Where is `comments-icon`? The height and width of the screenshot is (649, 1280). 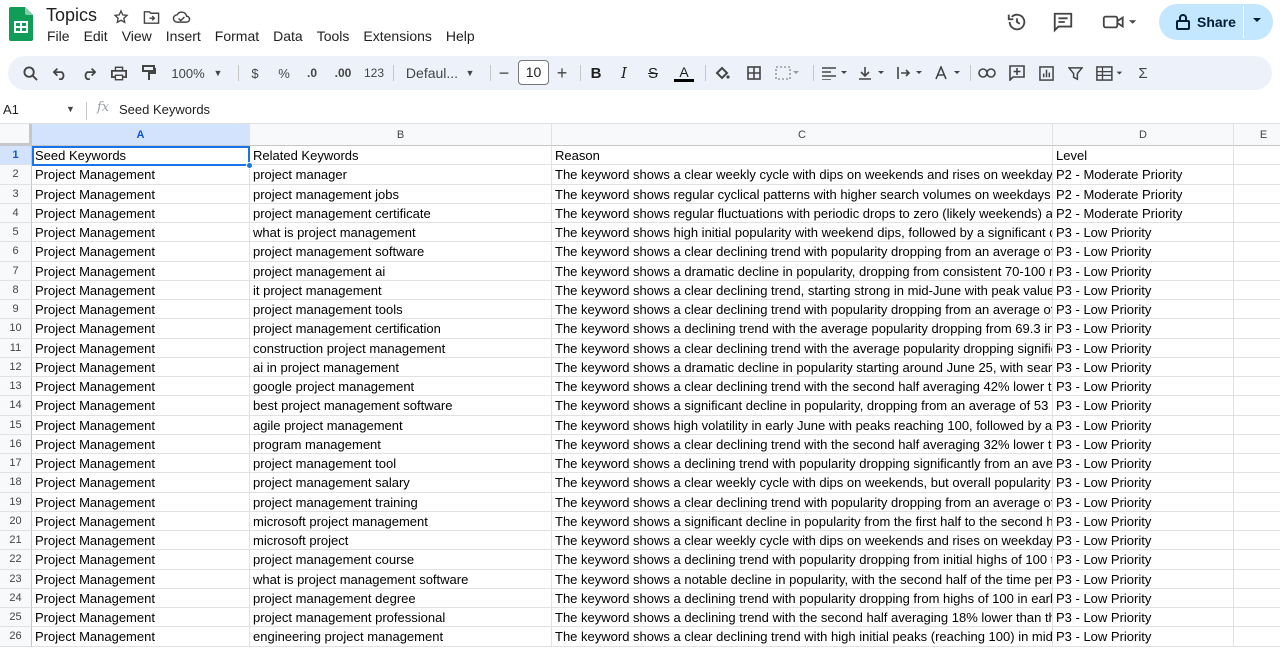
comments-icon is located at coordinates (1063, 22).